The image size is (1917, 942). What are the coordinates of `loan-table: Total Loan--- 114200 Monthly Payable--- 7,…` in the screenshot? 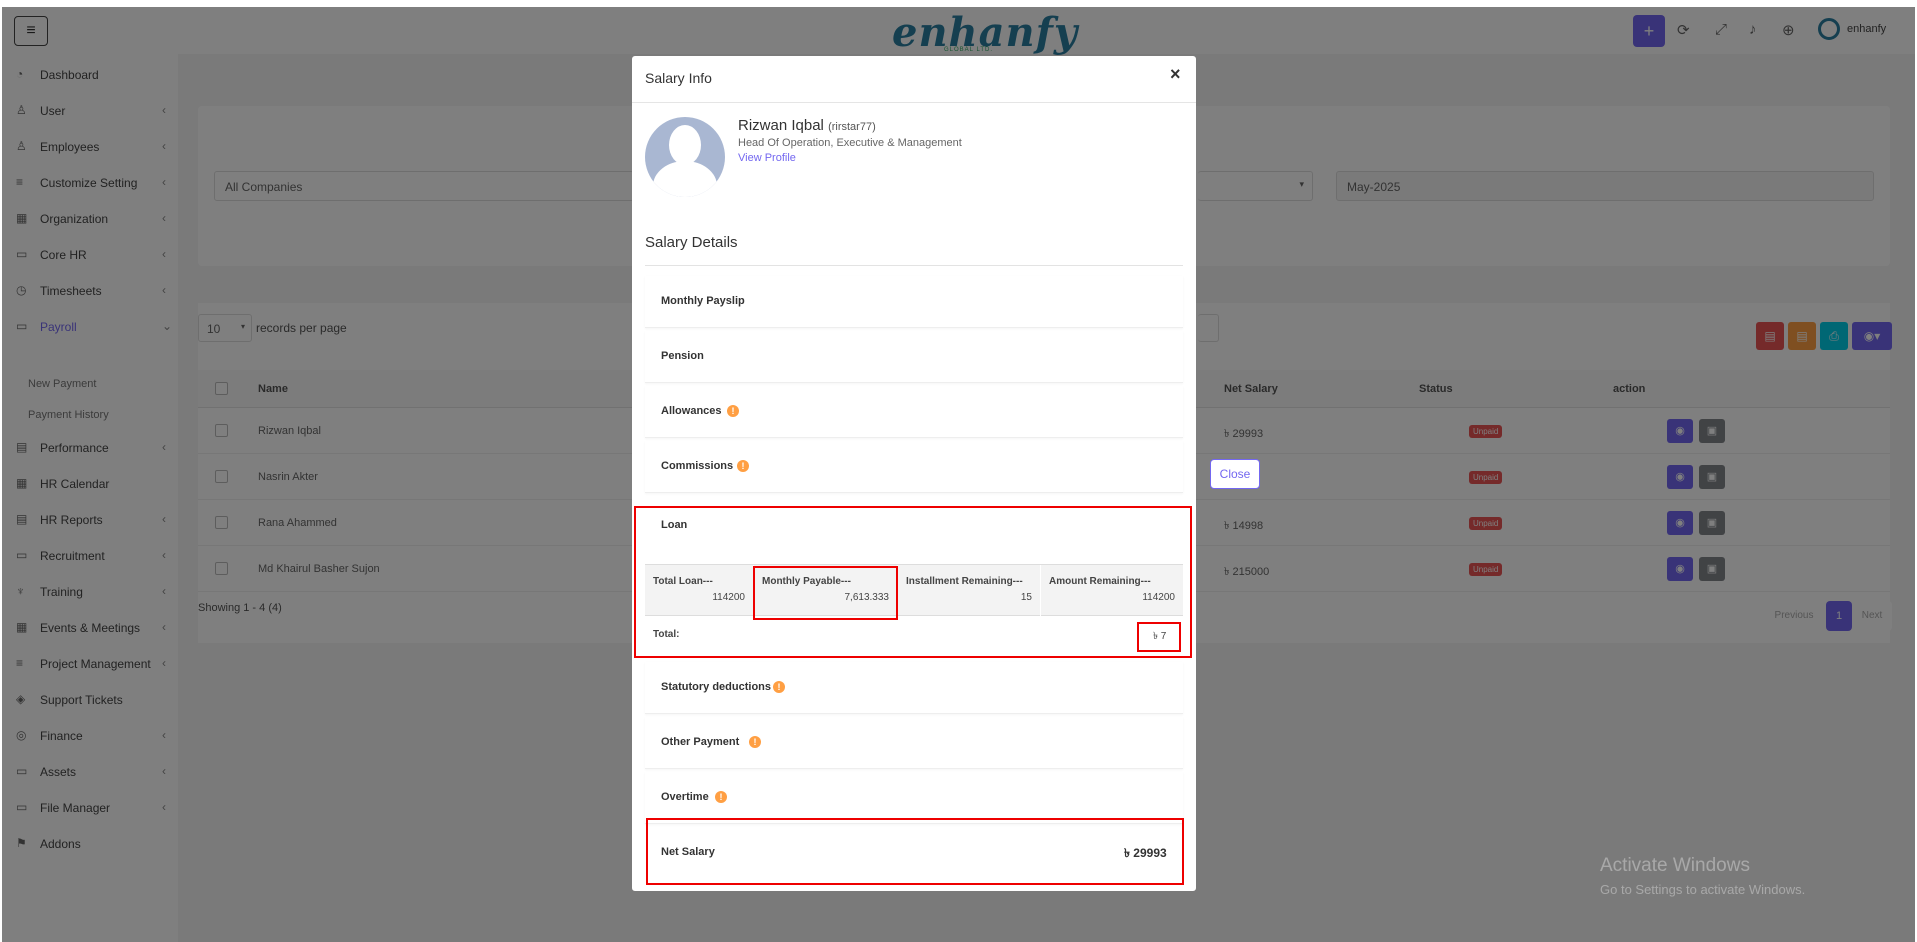 It's located at (914, 590).